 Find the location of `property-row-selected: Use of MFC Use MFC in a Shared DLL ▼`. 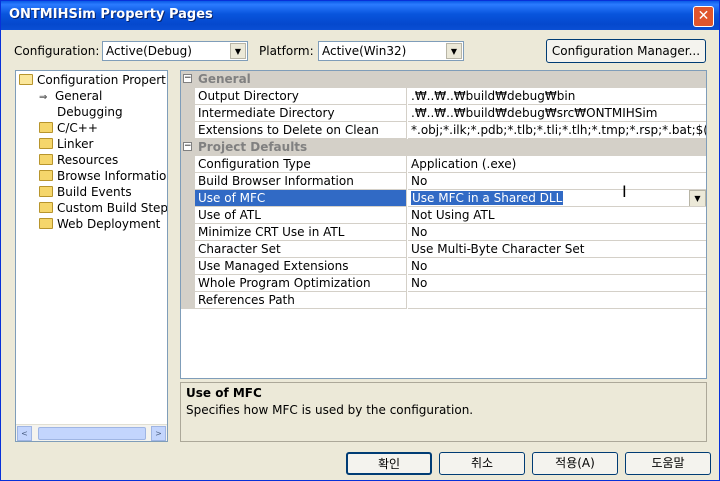

property-row-selected: Use of MFC Use MFC in a Shared DLL ▼ is located at coordinates (443, 198).